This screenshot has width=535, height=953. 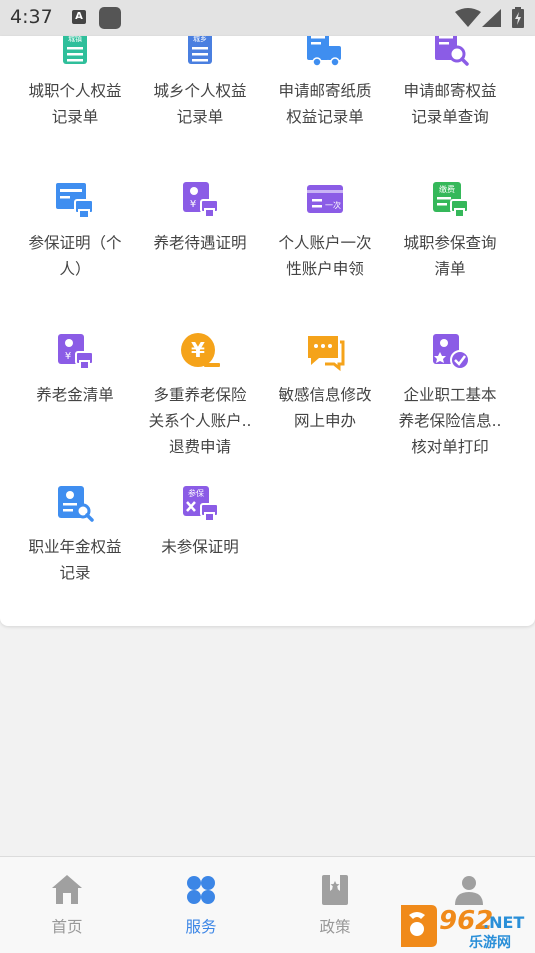 What do you see at coordinates (333, 205) in the screenshot?
I see `svg-text: 一次` at bounding box center [333, 205].